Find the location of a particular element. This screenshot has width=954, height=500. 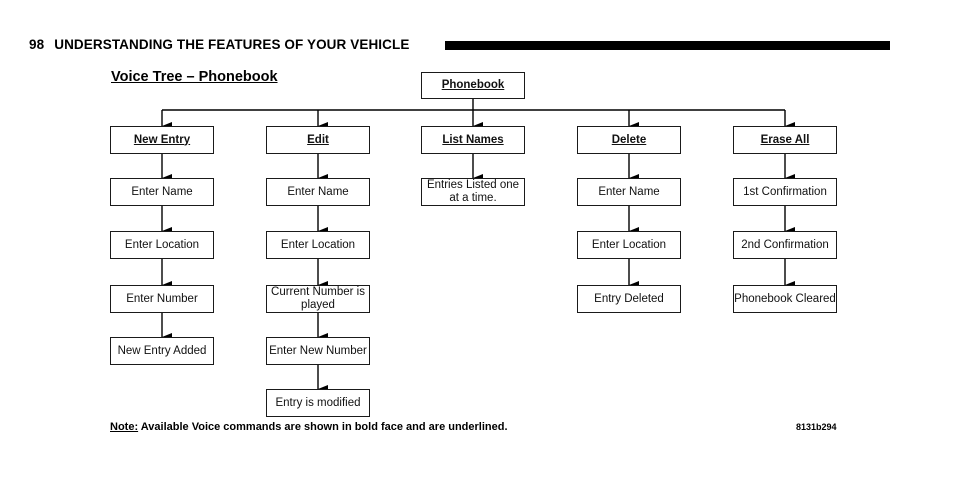

step-label: Entries Listed one at a time. is located at coordinates (473, 191).